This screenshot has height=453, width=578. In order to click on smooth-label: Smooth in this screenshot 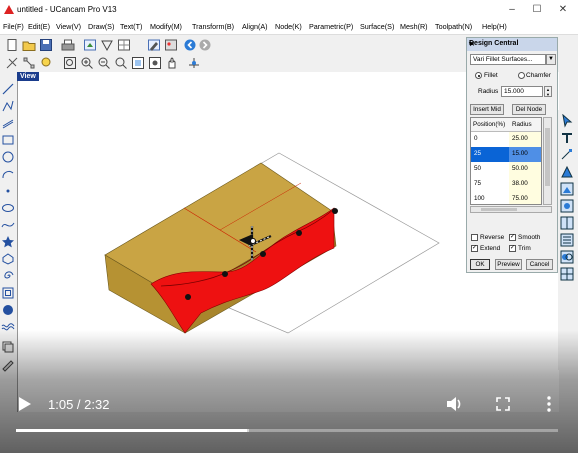, I will do `click(529, 237)`.